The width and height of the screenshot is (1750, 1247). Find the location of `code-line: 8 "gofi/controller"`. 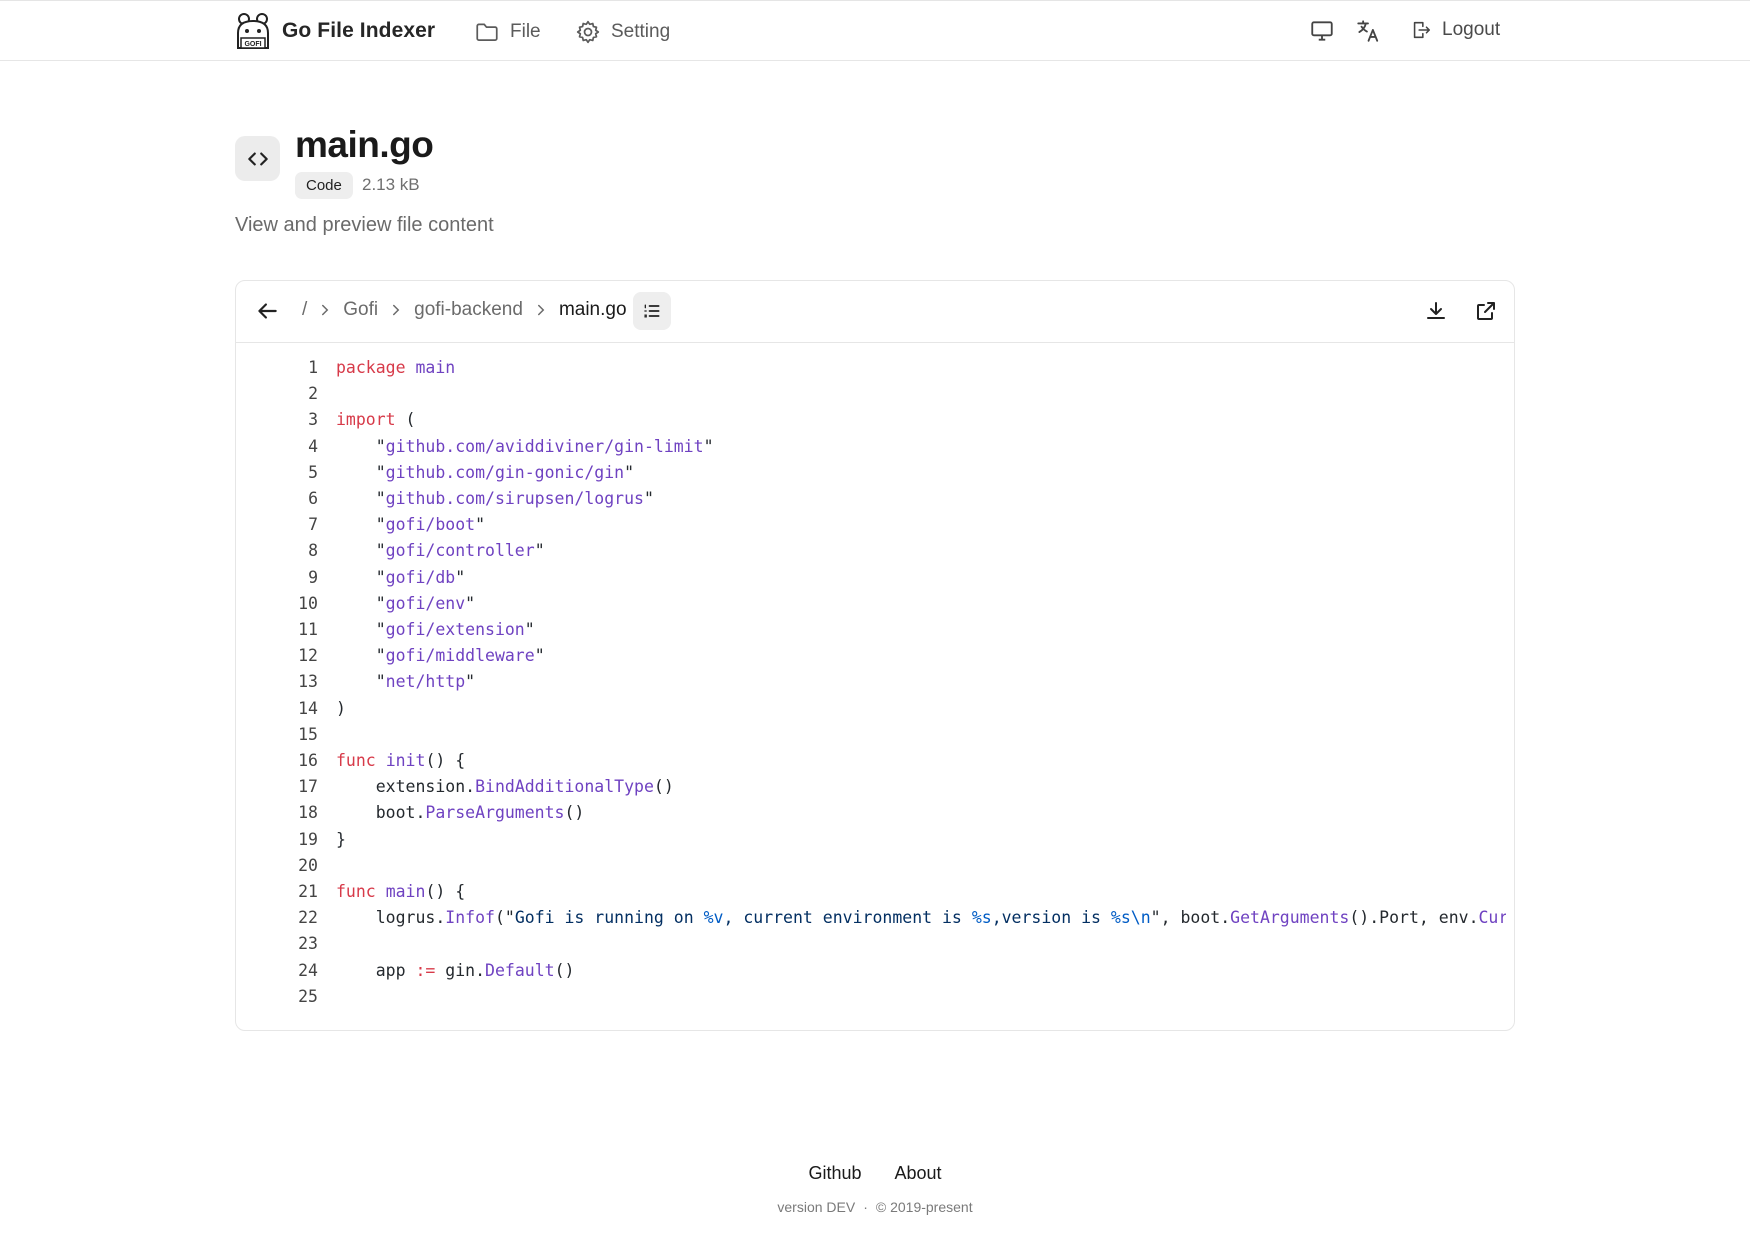

code-line: 8 "gofi/controller" is located at coordinates (871, 551).